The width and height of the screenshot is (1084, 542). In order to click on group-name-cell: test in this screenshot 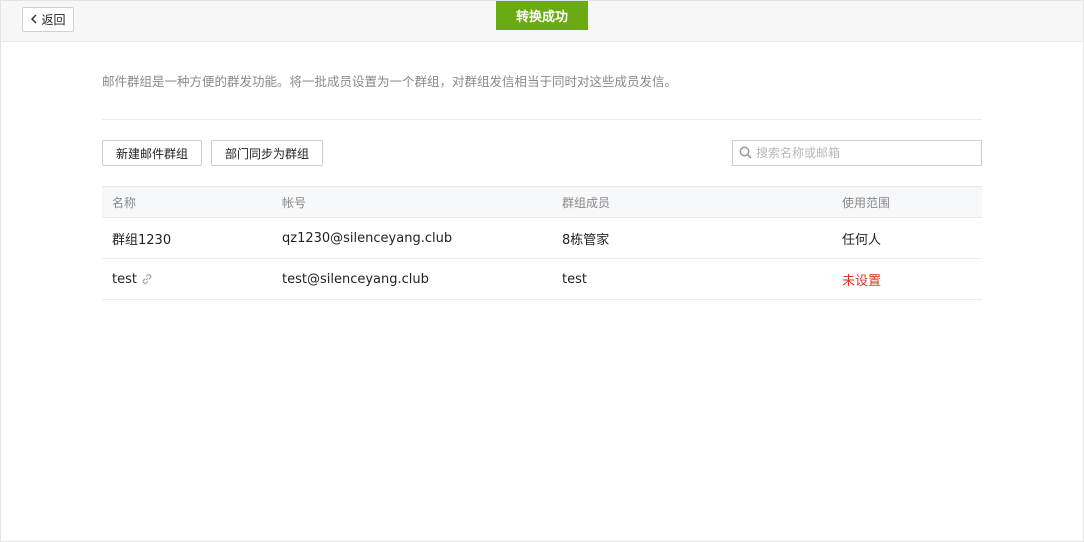, I will do `click(132, 279)`.